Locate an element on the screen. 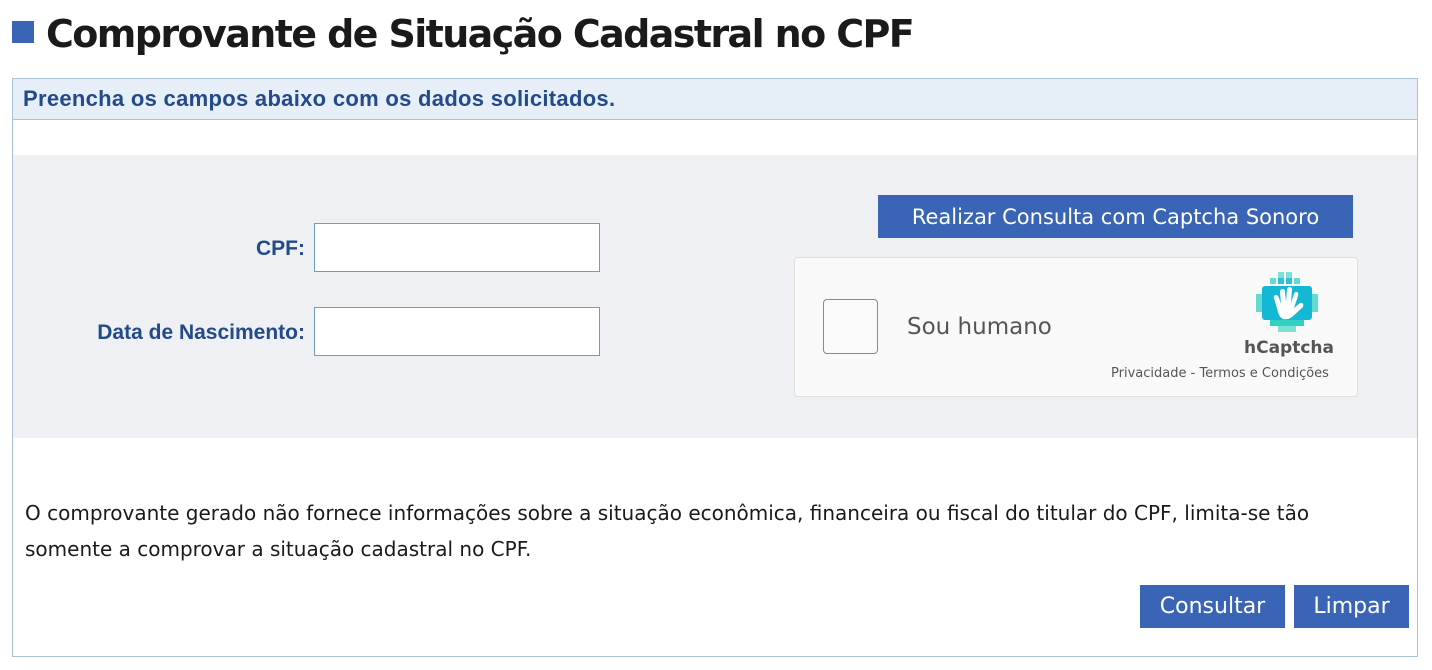 This screenshot has height=670, width=1432. captcha-links: Privacidade - Termos e Condições is located at coordinates (1220, 373).